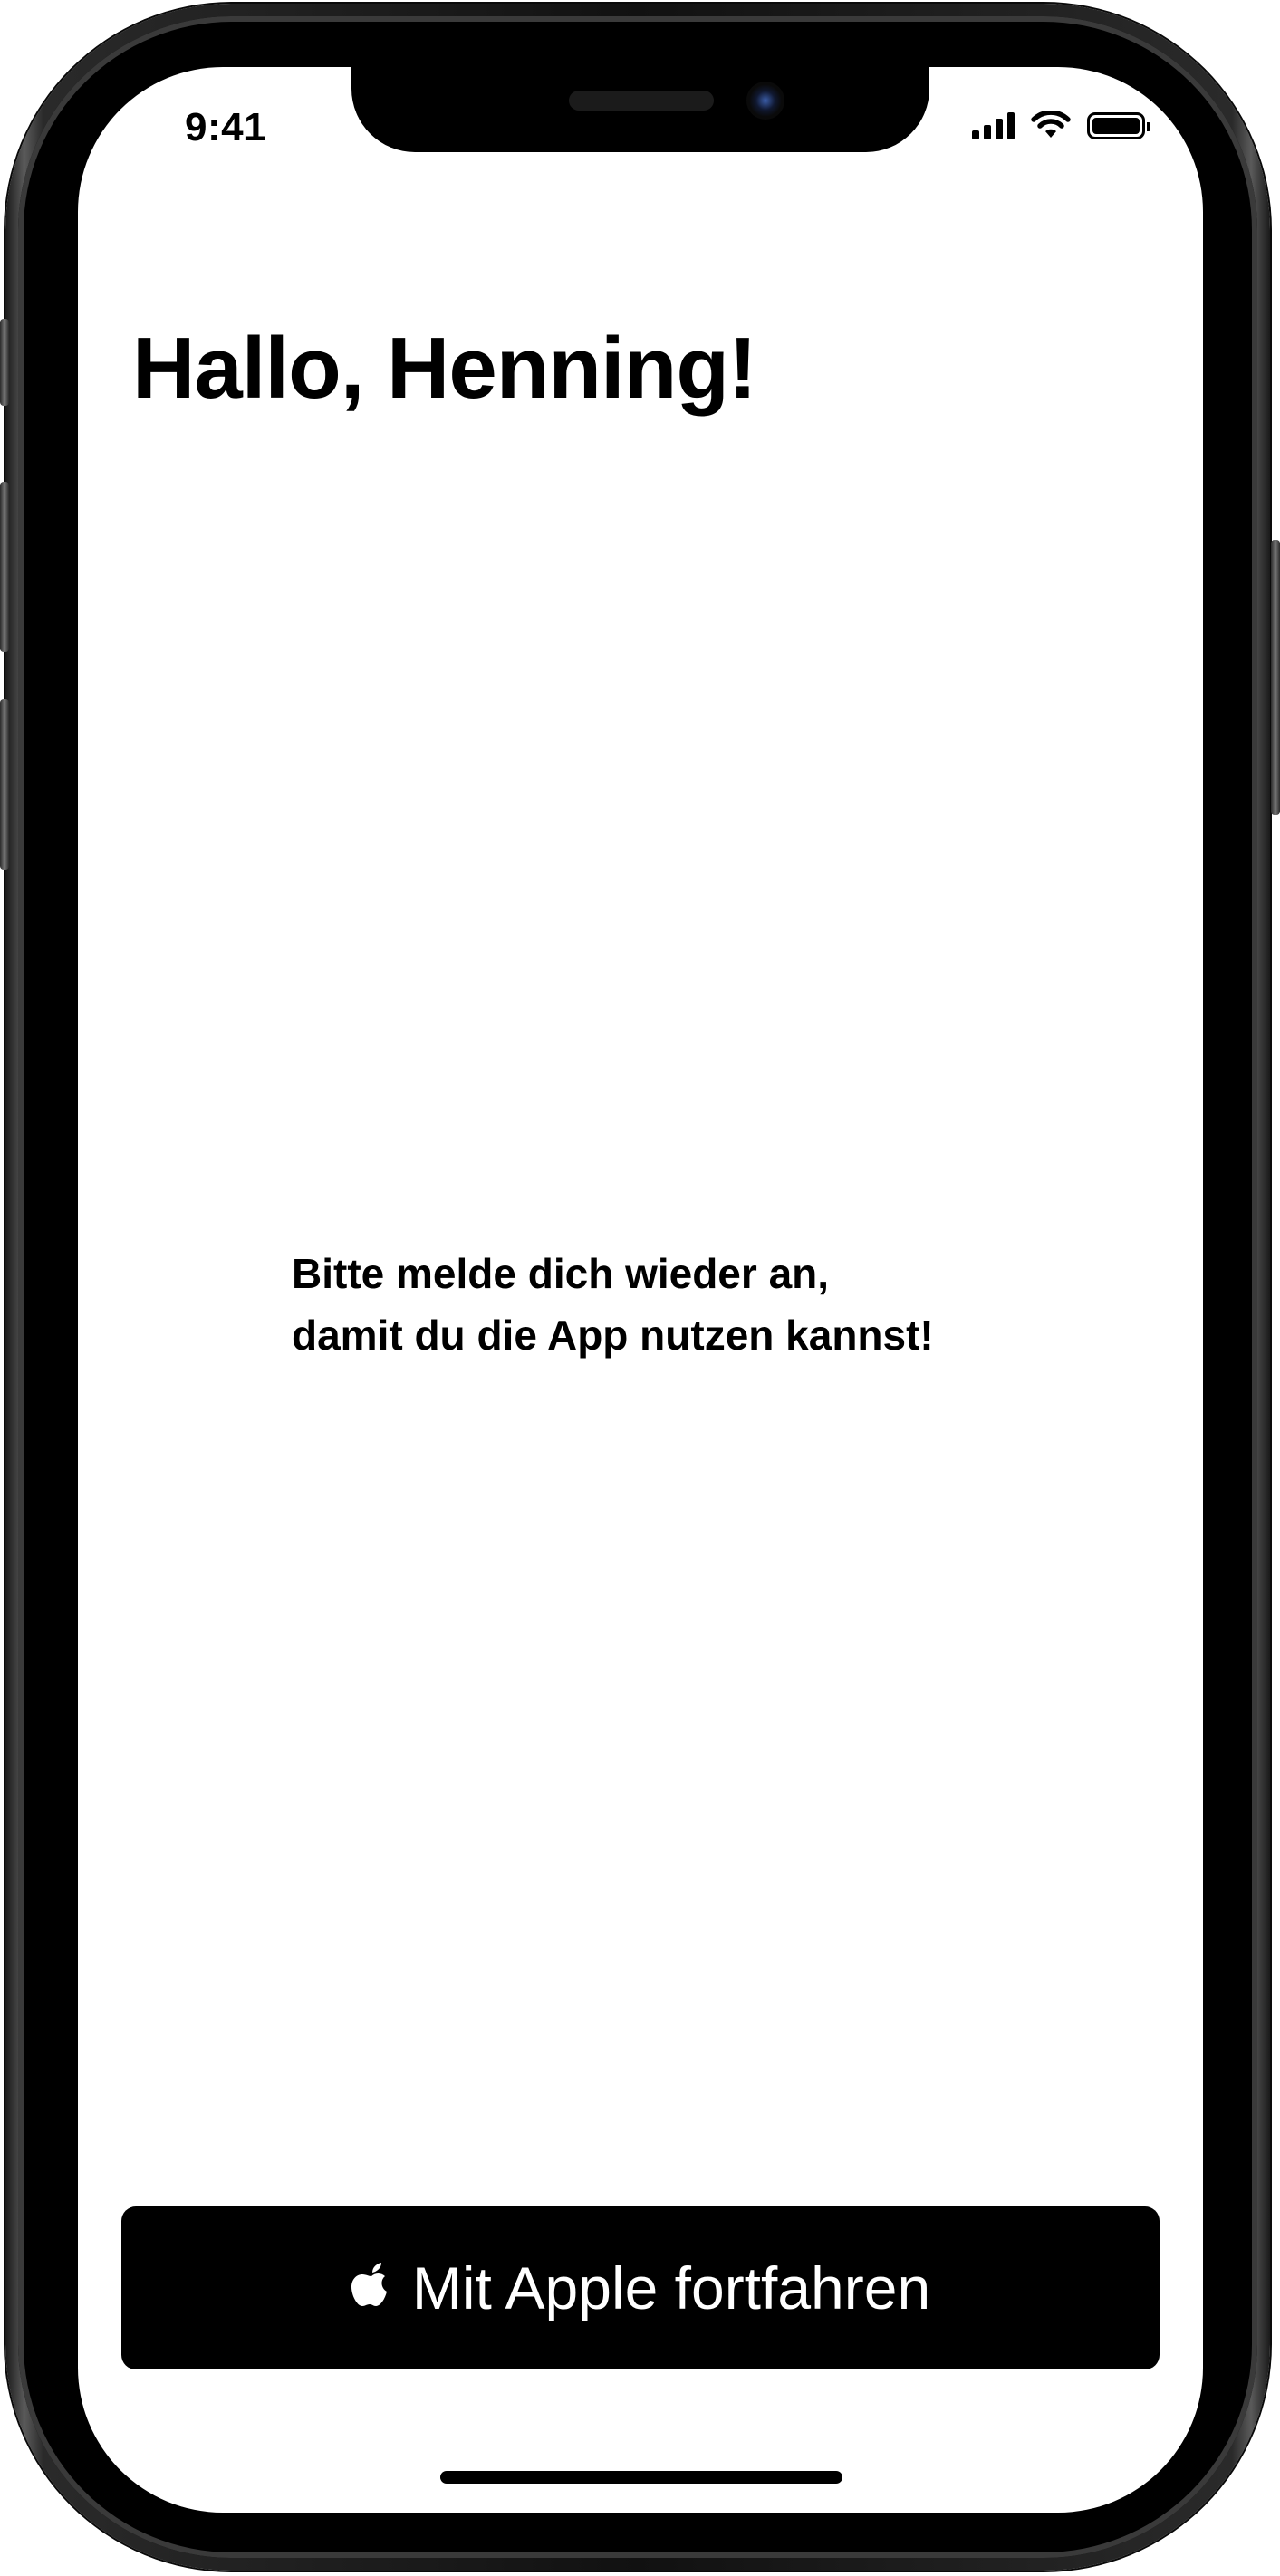 The width and height of the screenshot is (1280, 2576). What do you see at coordinates (641, 2477) in the screenshot?
I see `home-indicator` at bounding box center [641, 2477].